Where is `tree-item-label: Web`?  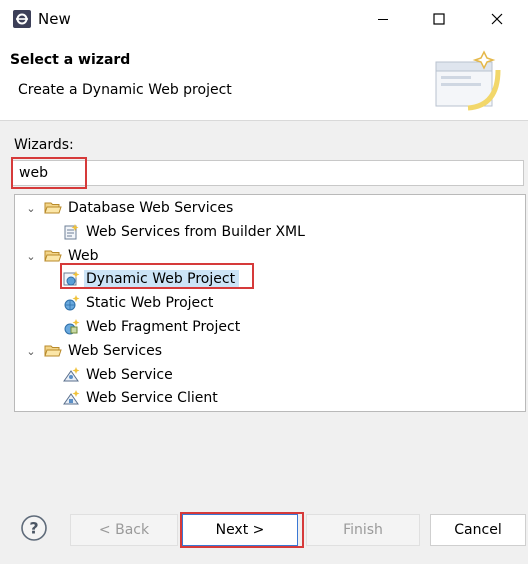
tree-item-label: Web is located at coordinates (83, 256).